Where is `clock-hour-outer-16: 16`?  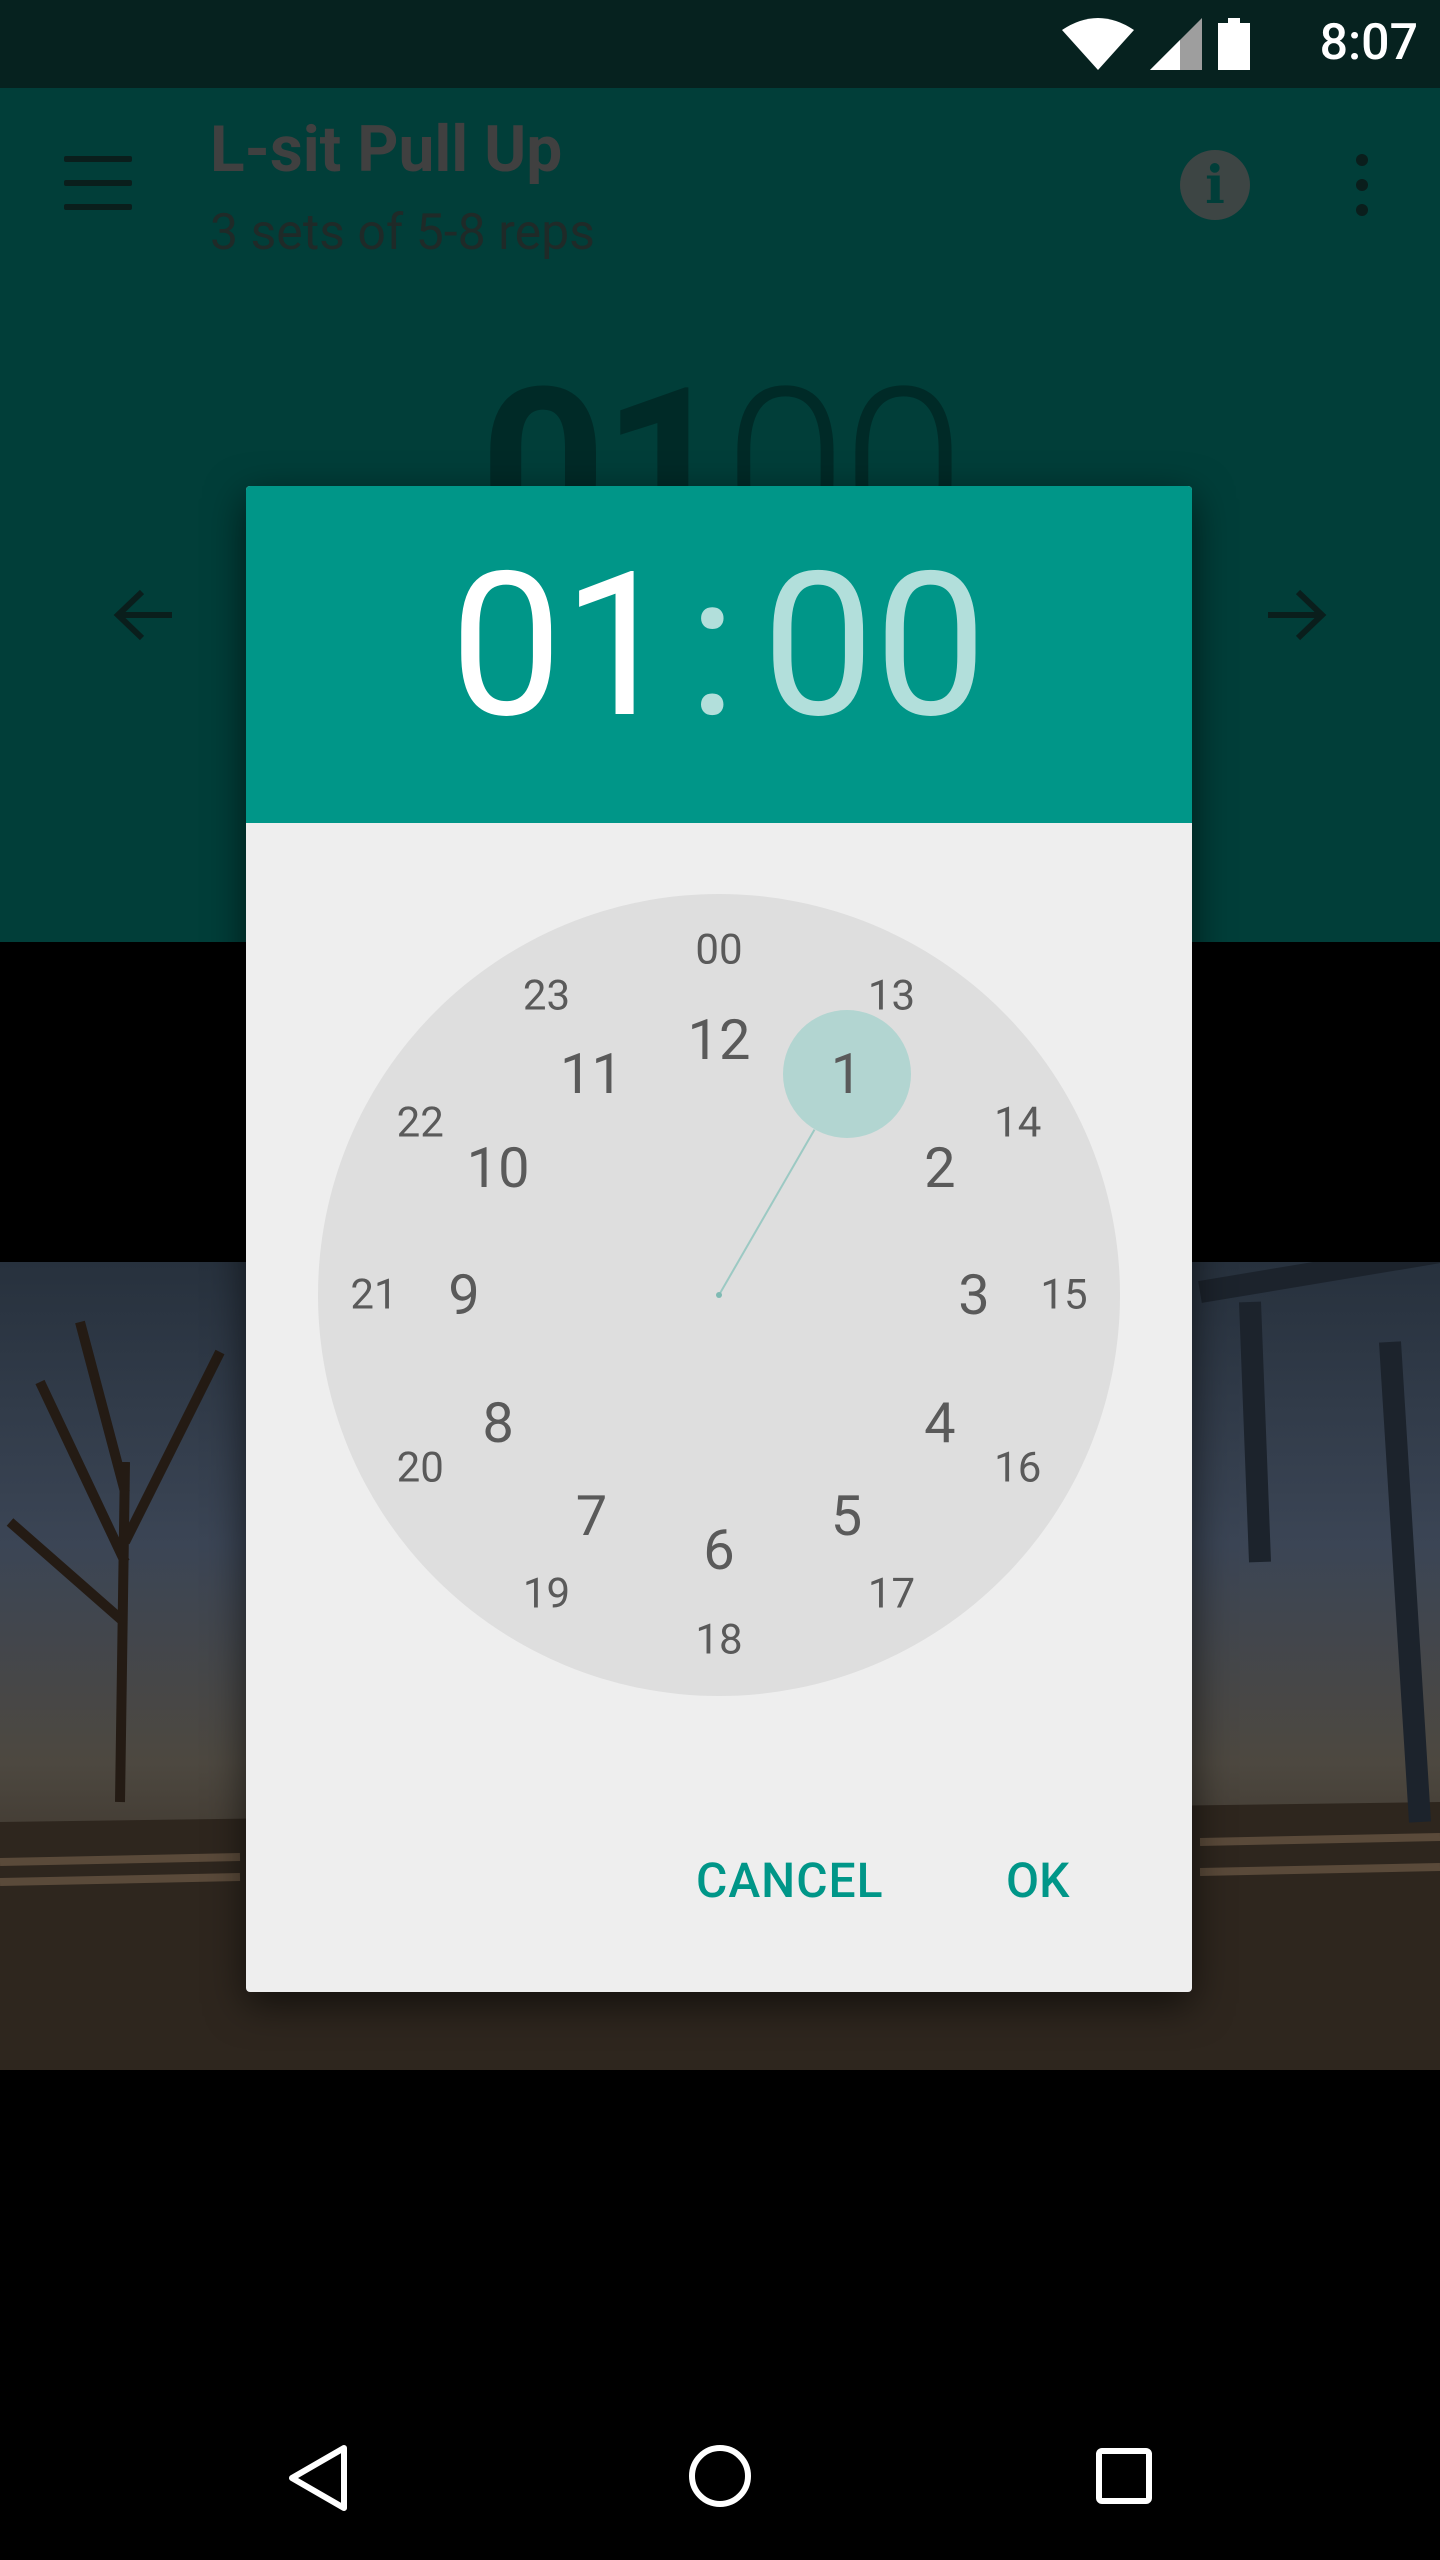
clock-hour-outer-16: 16 is located at coordinates (1017, 1467).